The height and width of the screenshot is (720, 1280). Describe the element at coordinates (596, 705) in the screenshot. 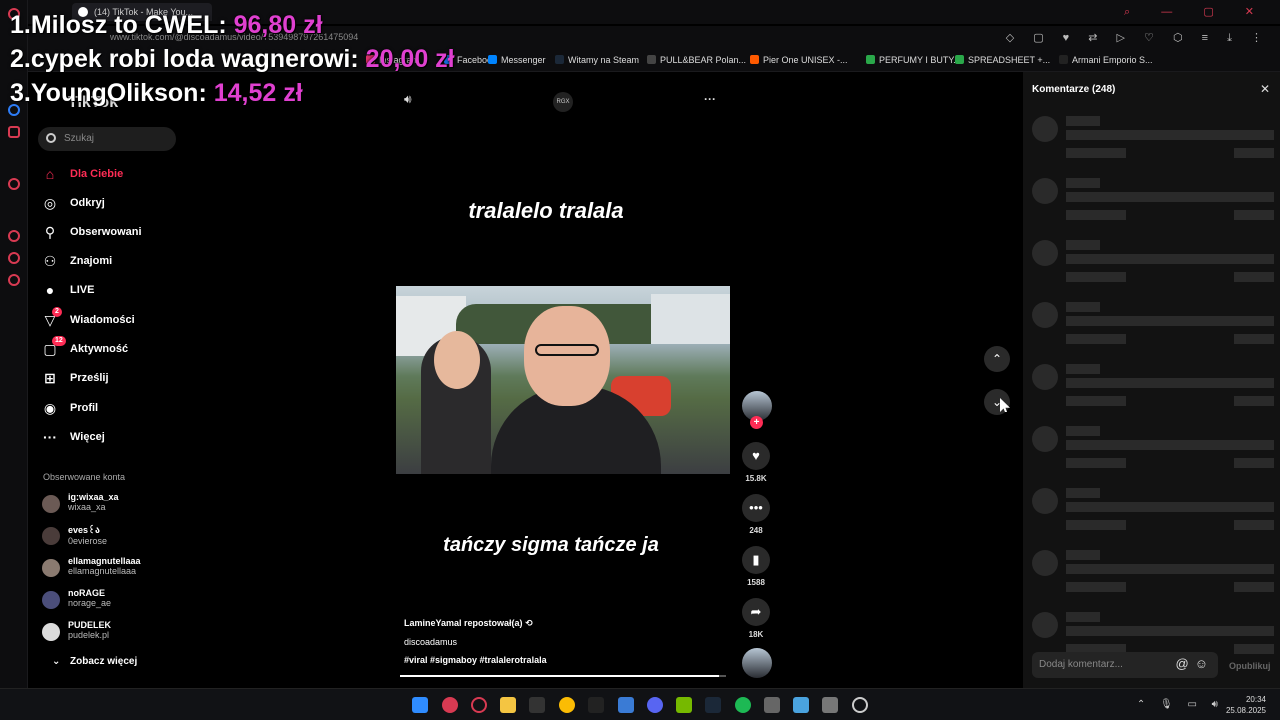

I see `app-icon` at that location.